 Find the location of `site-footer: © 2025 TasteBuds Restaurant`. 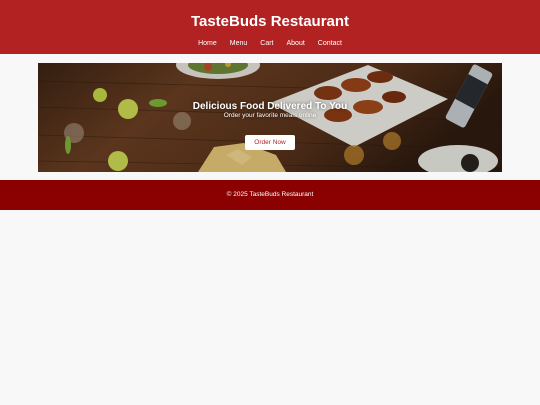

site-footer: © 2025 TasteBuds Restaurant is located at coordinates (270, 195).